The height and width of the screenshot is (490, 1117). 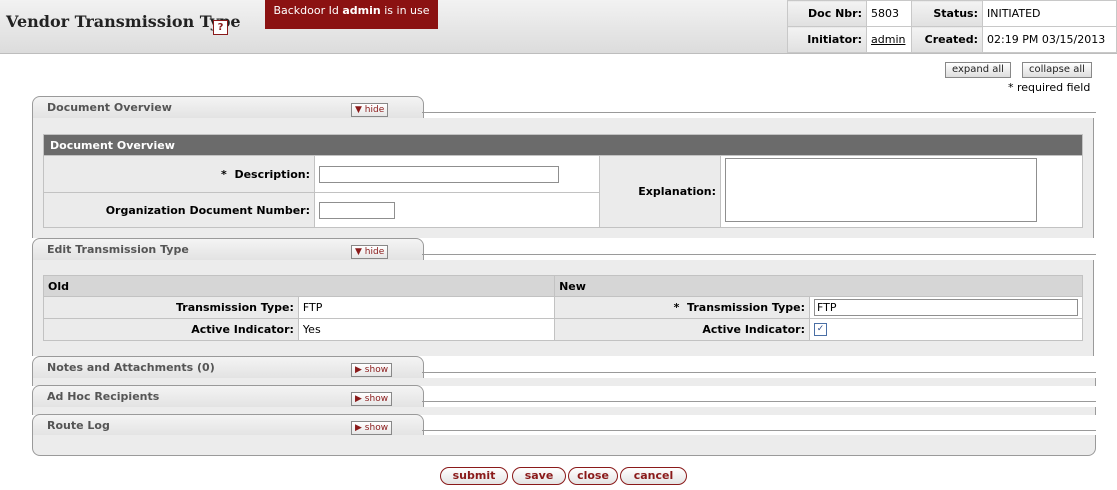 What do you see at coordinates (439, 174) in the screenshot?
I see `description-input` at bounding box center [439, 174].